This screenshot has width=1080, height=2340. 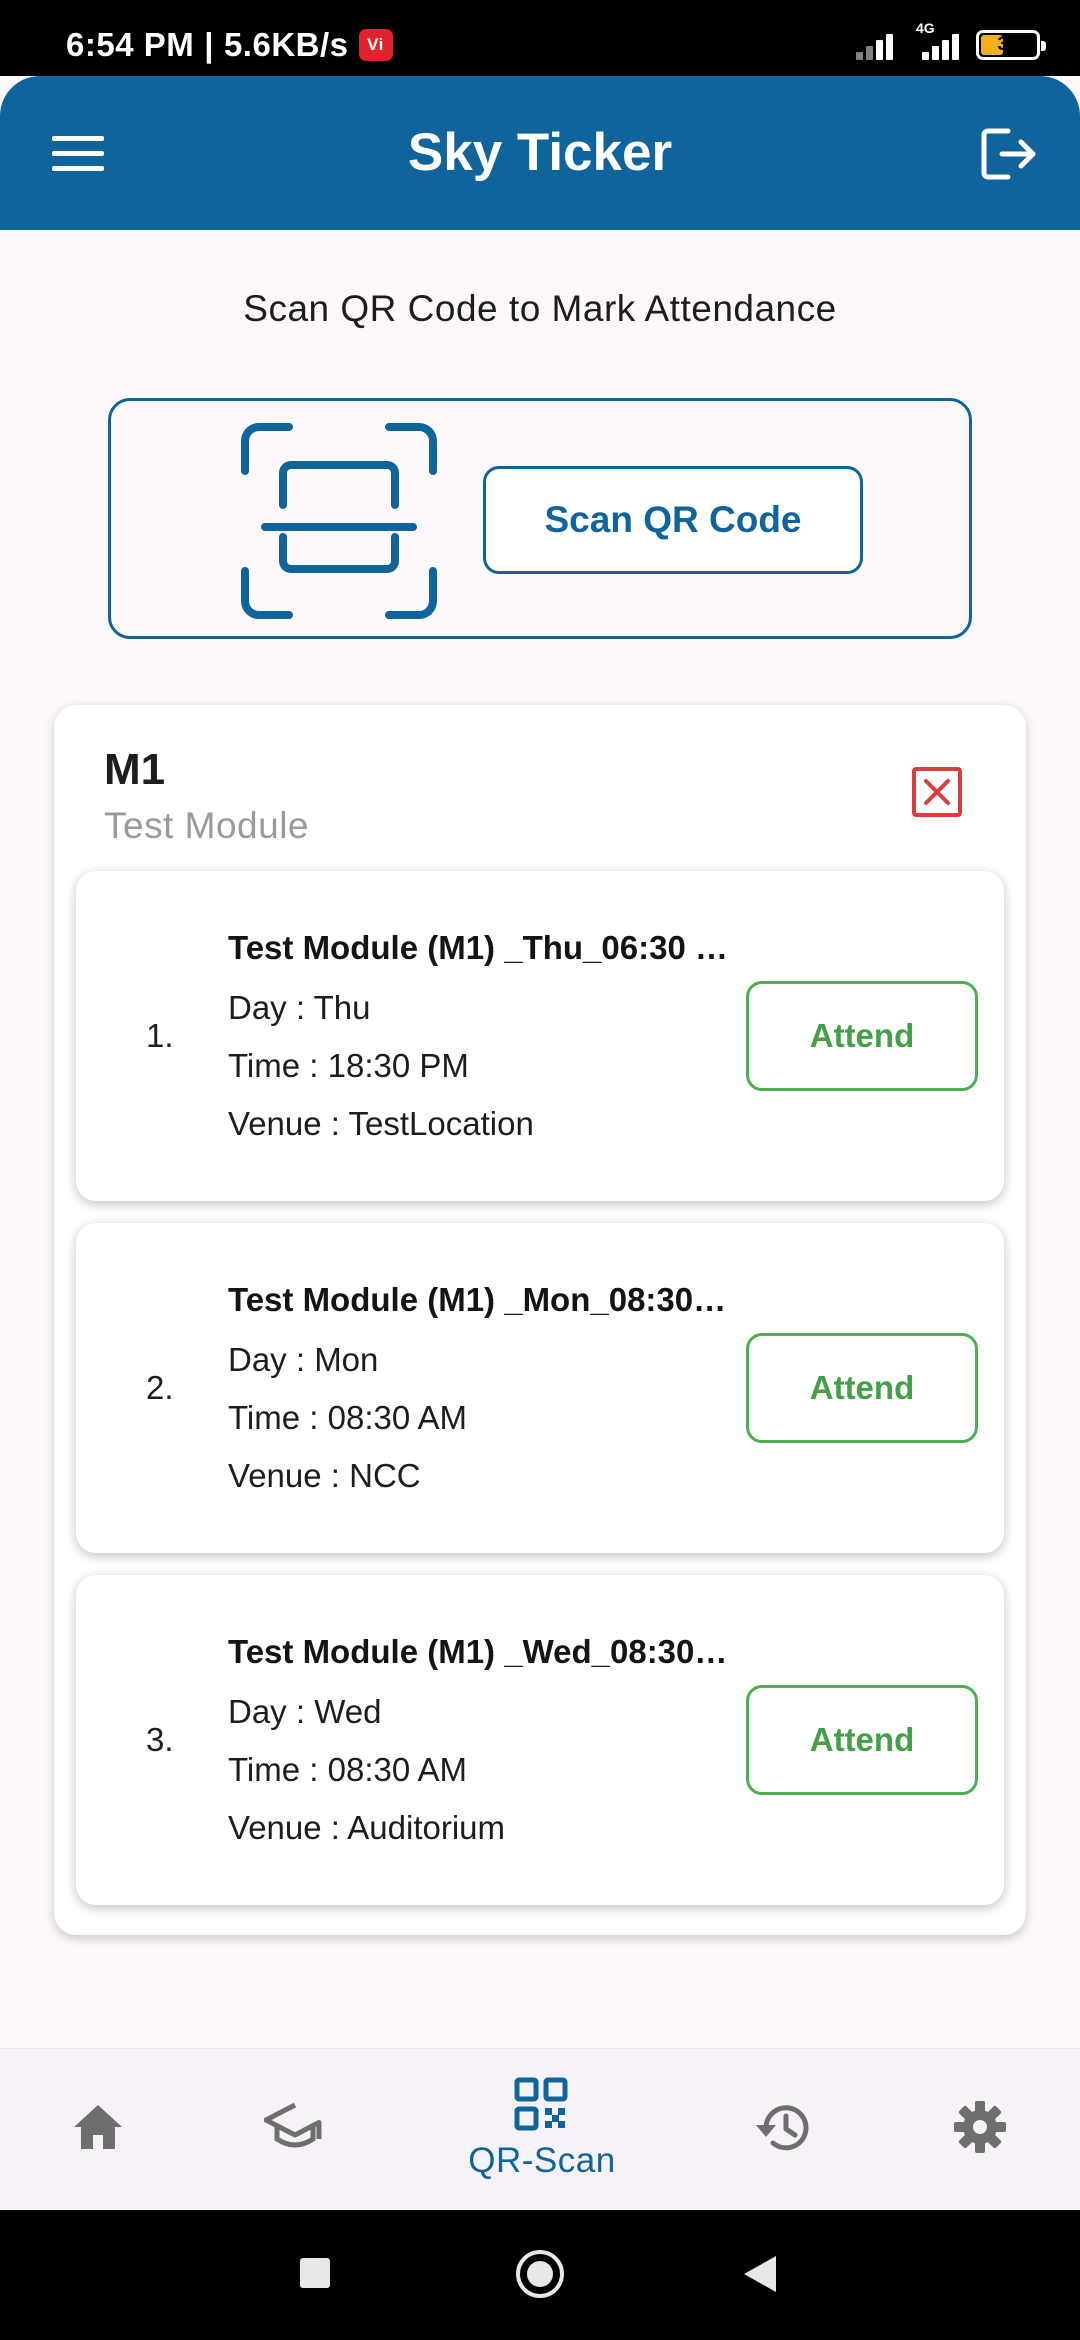 What do you see at coordinates (980, 2127) in the screenshot?
I see `settings-icon` at bounding box center [980, 2127].